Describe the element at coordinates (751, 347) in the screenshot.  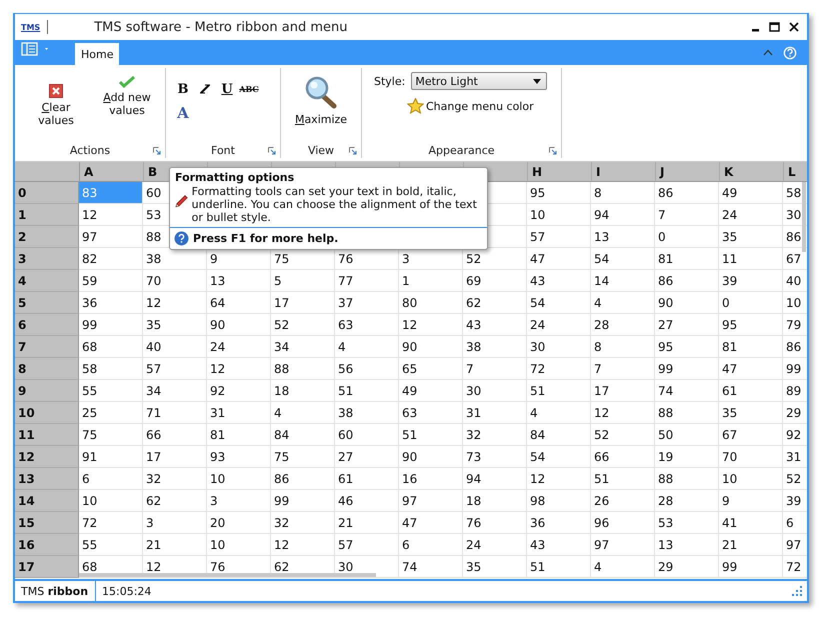
I see `table-cell: 81` at that location.